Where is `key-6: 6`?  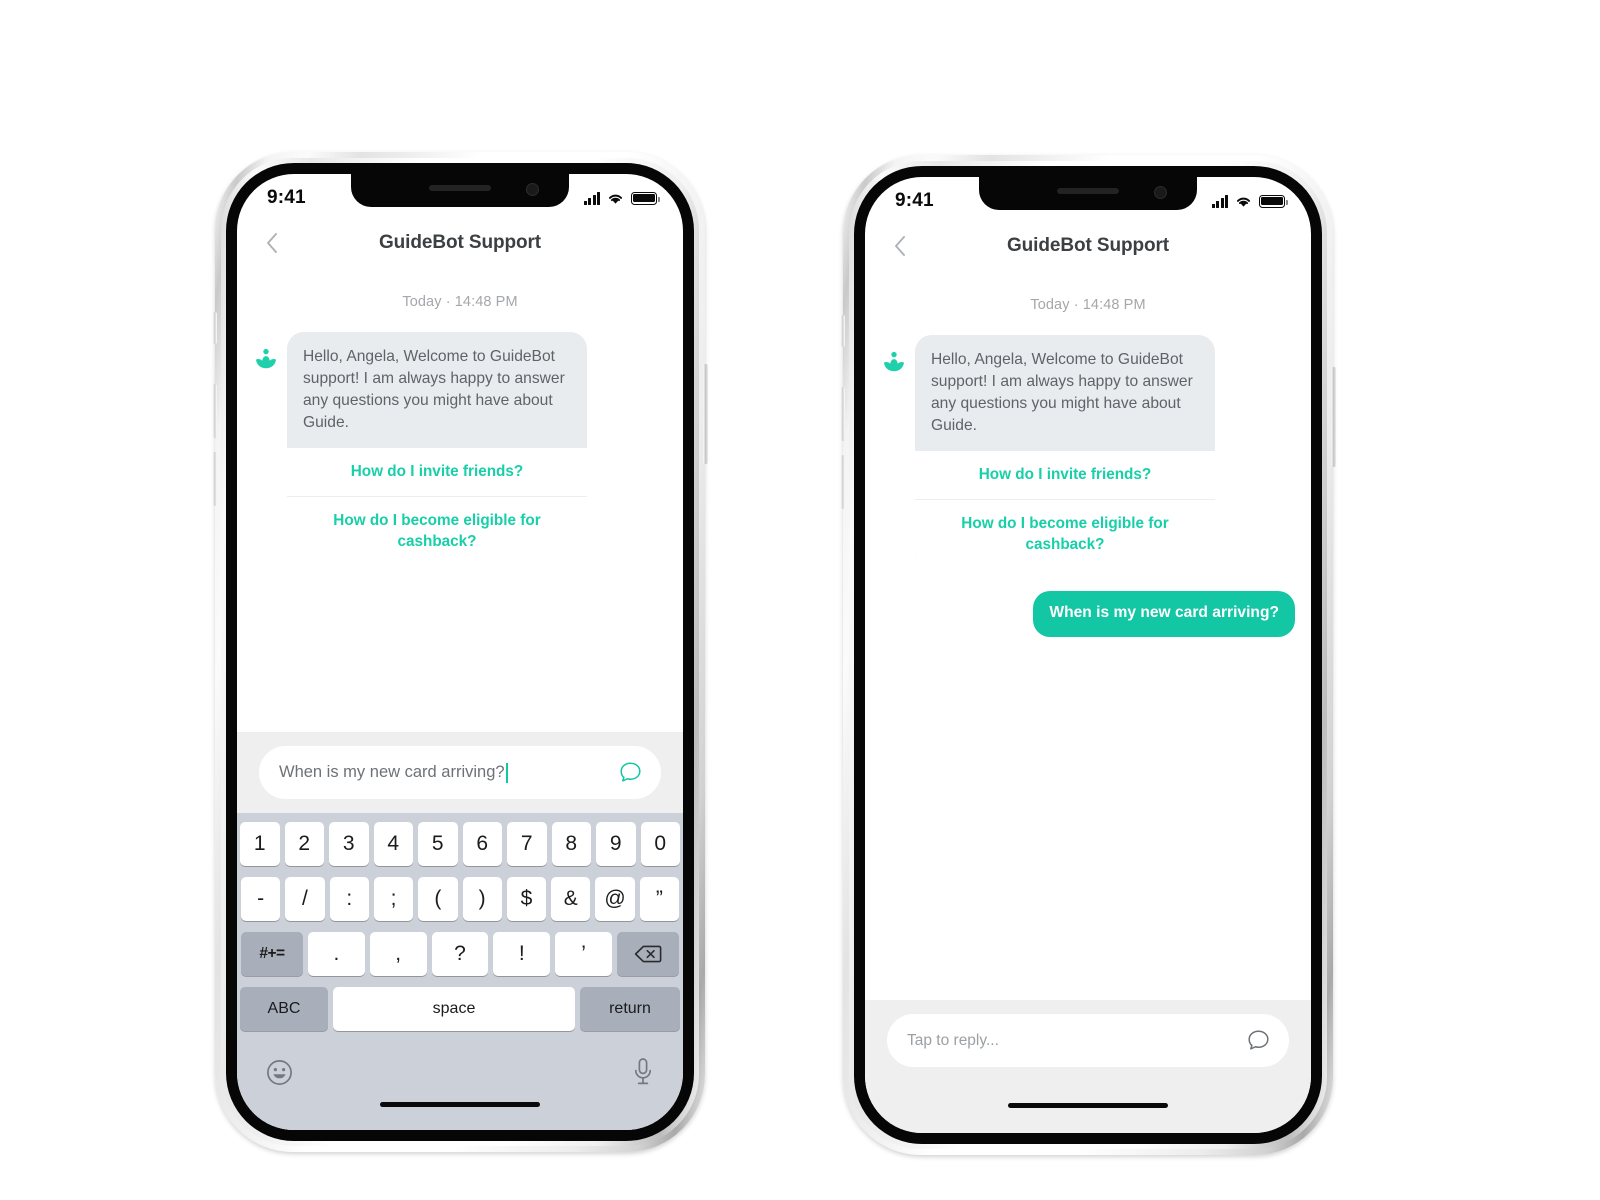 key-6: 6 is located at coordinates (482, 844).